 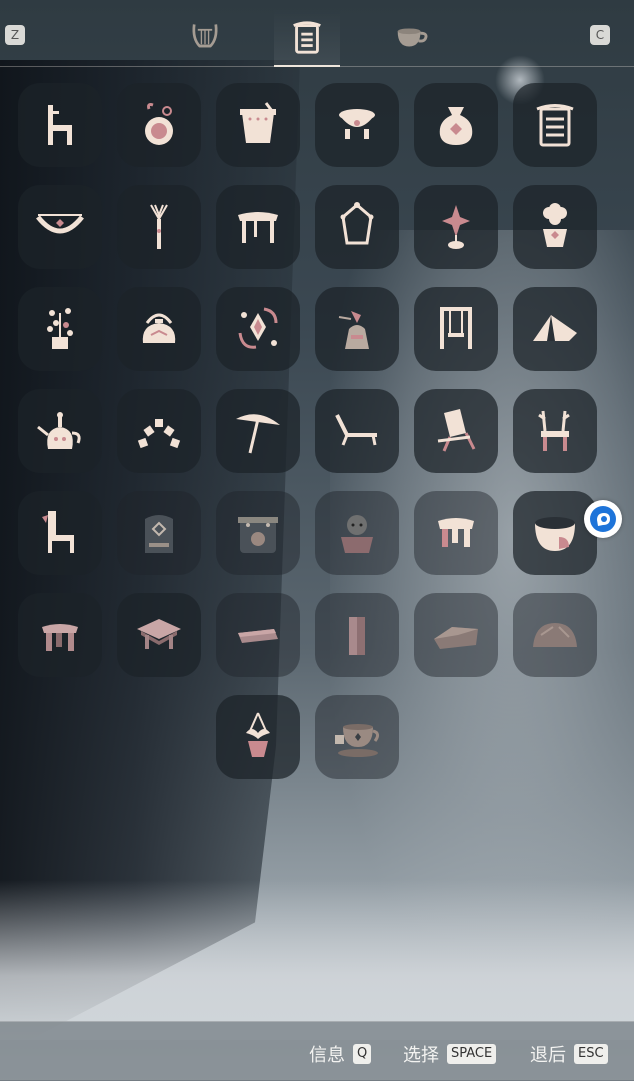 I want to click on slab-stone-icon, so click(x=456, y=638).